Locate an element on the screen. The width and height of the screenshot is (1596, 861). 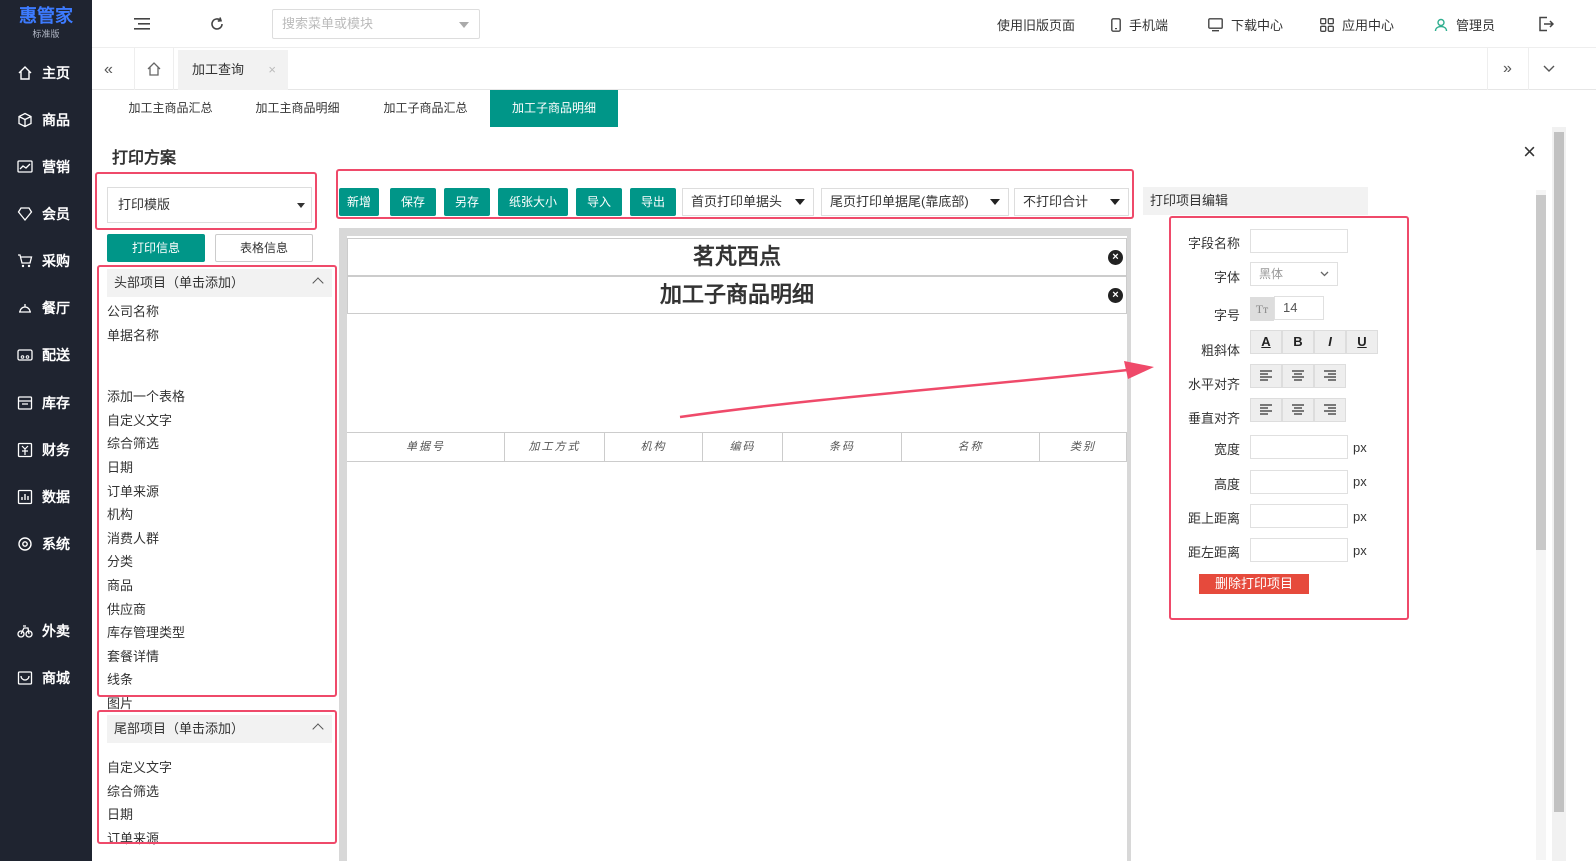
editor-tab: 打印项目编辑 is located at coordinates (1255, 201).